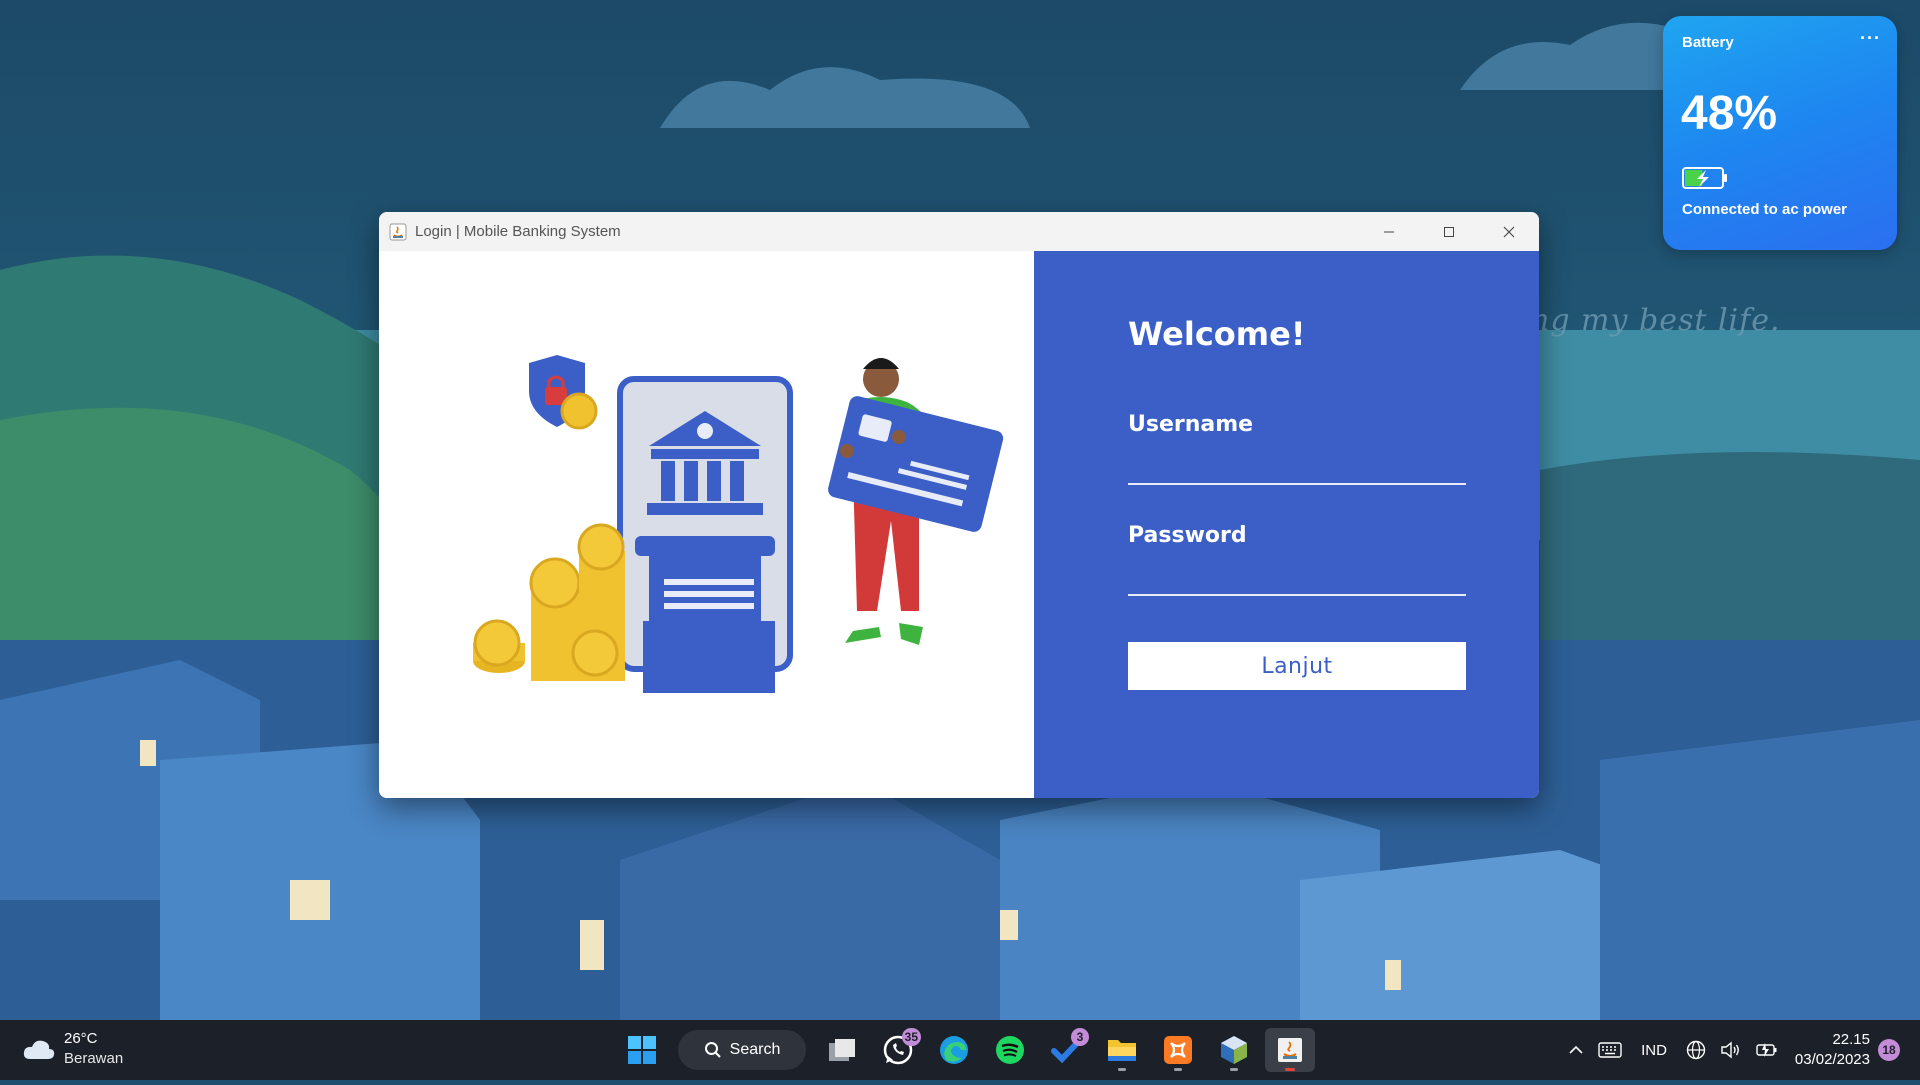 Image resolution: width=1920 pixels, height=1085 pixels. I want to click on minimize-icon, so click(1389, 231).